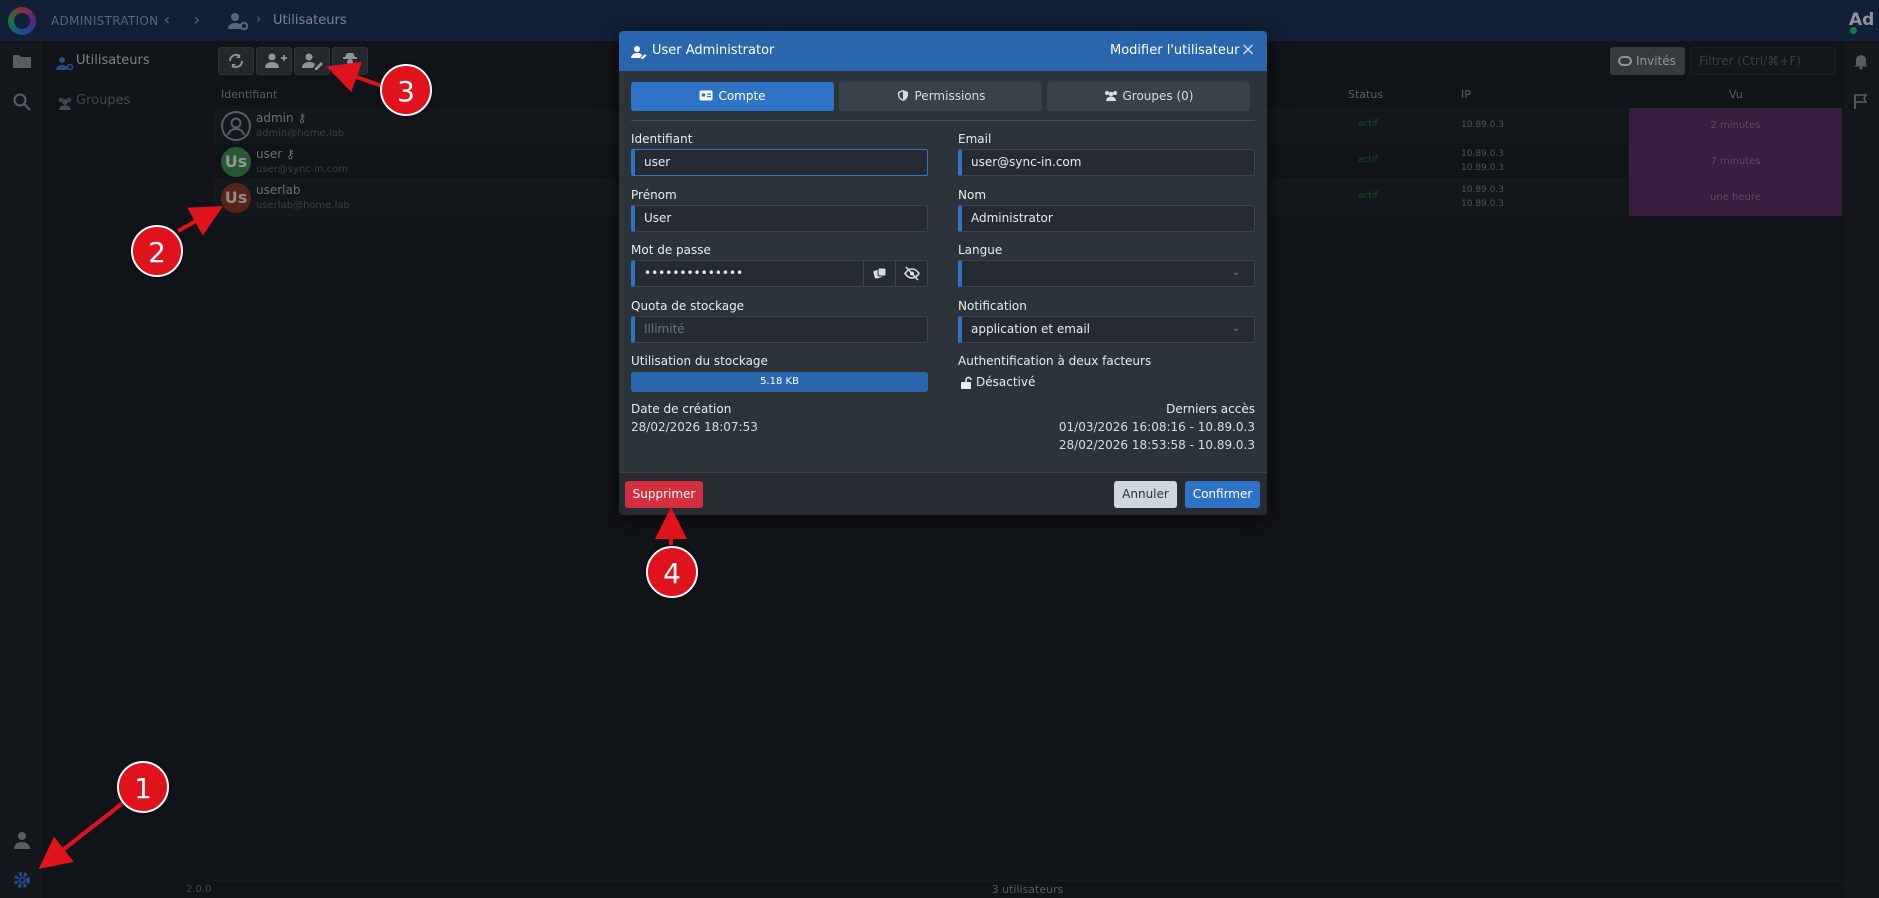 This screenshot has height=898, width=1879. I want to click on language-label: Langue, so click(980, 250).